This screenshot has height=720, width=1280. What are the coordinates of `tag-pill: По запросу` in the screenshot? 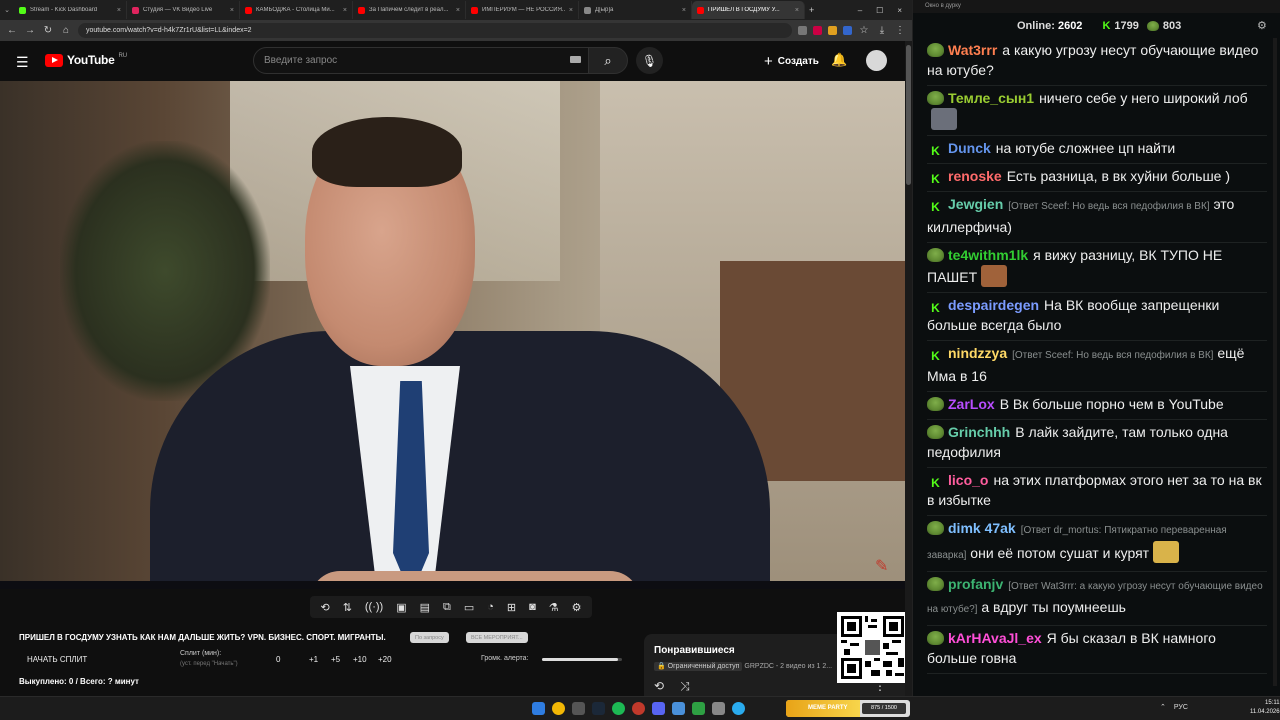 It's located at (429, 637).